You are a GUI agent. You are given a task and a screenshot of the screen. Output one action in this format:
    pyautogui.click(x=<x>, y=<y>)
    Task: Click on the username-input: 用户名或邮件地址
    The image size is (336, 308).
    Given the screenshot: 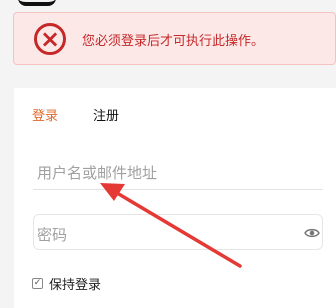 What is the action you would take?
    pyautogui.click(x=178, y=173)
    